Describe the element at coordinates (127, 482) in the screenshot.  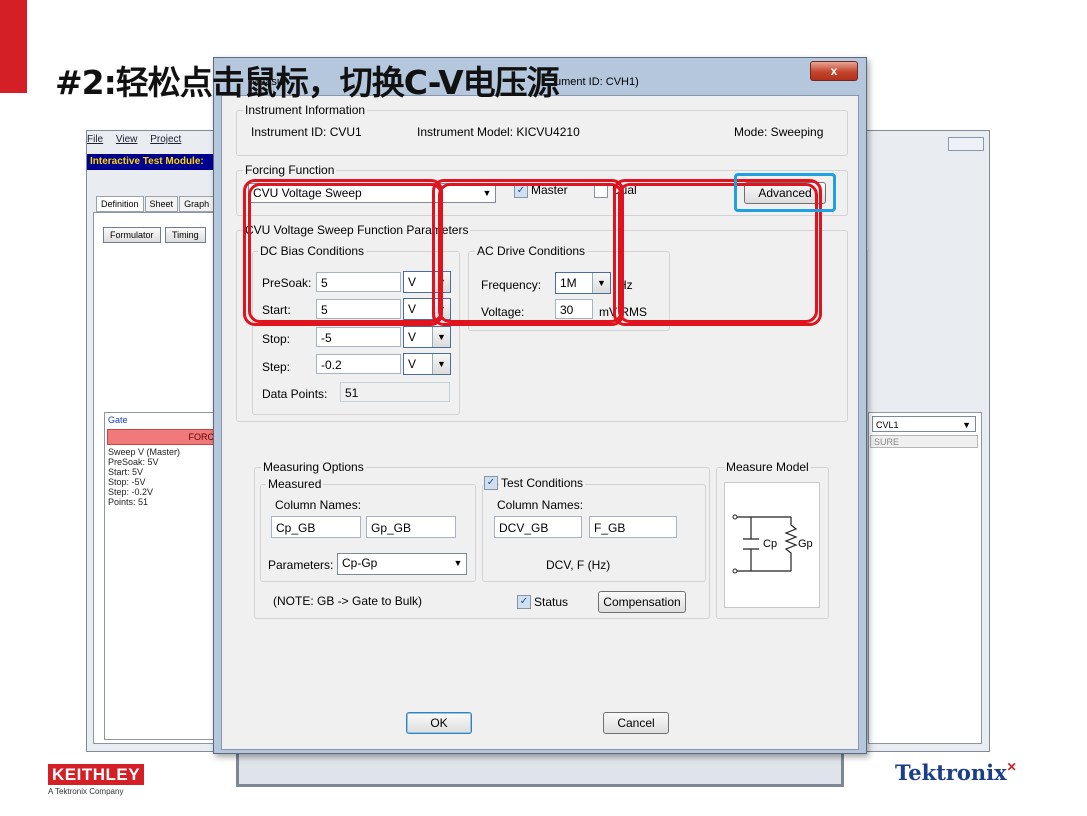
I see `gate-line: Stop: -5V` at that location.